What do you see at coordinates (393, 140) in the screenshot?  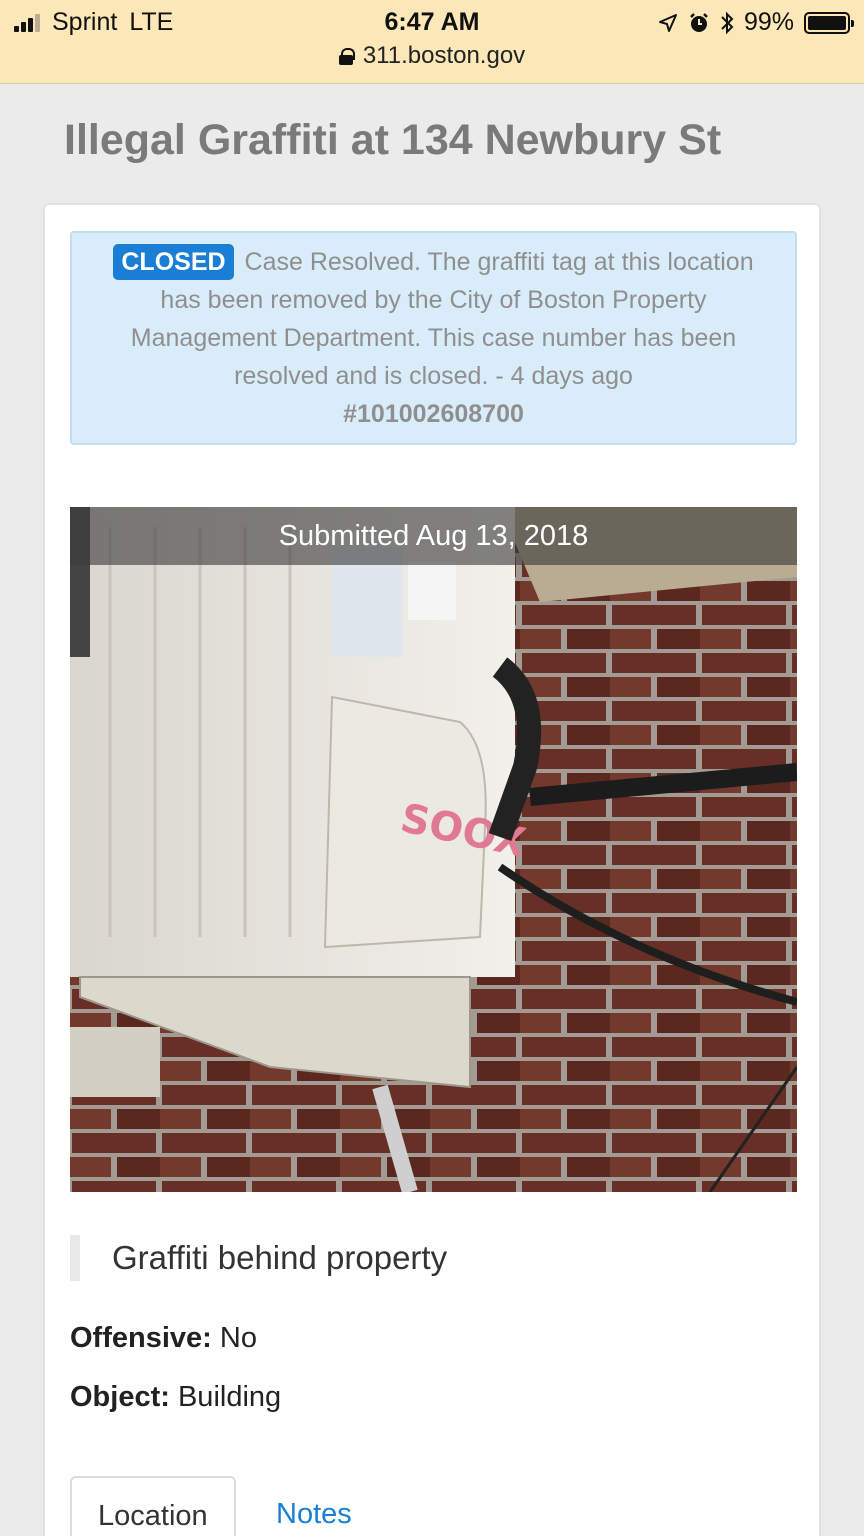 I see `page-title: Illegal Graffiti at 134 Newbury St` at bounding box center [393, 140].